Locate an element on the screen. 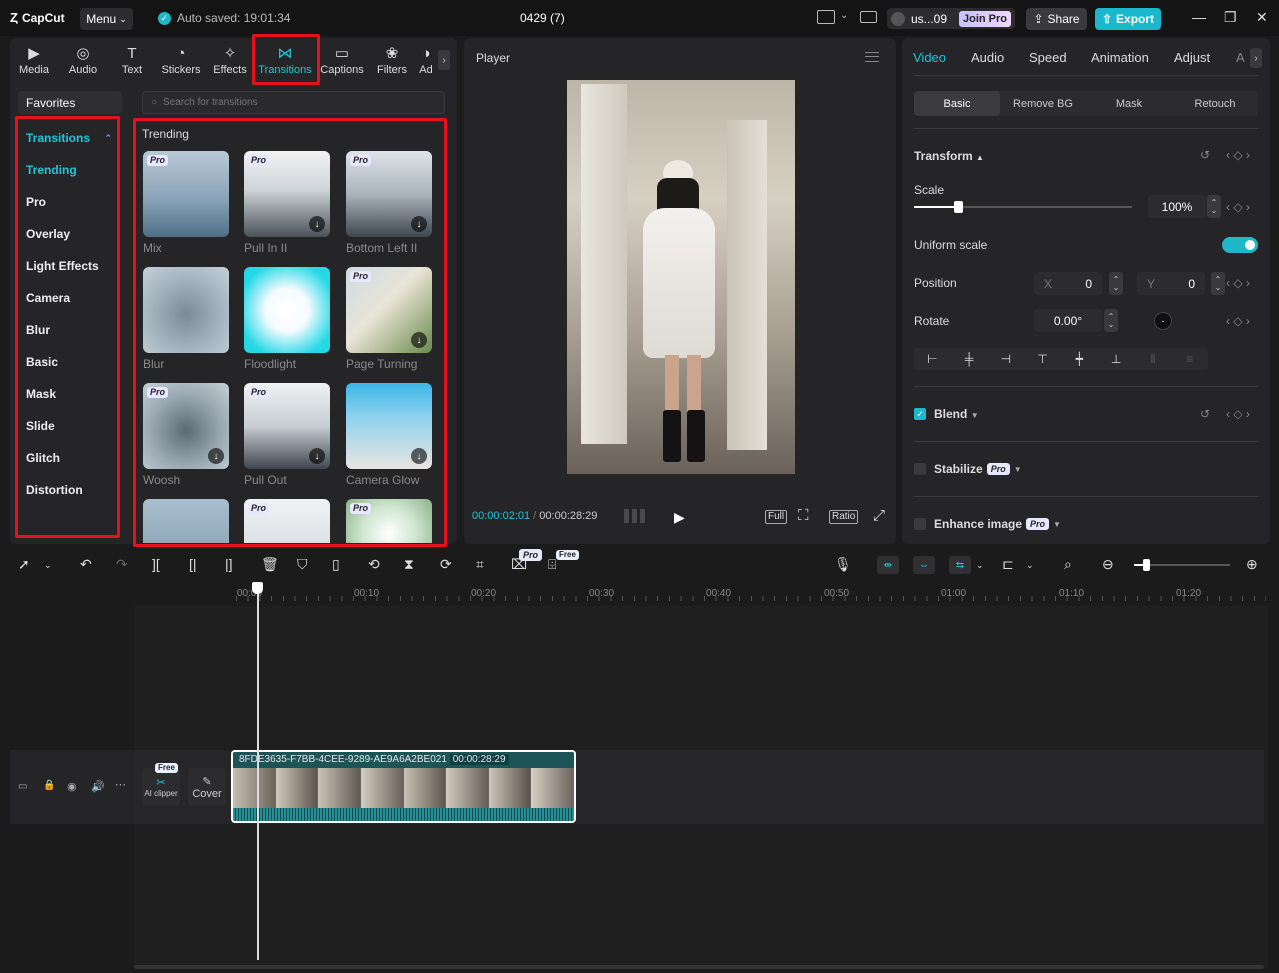 The image size is (1279, 973). join-pro-button: Join Pro is located at coordinates (984, 18).